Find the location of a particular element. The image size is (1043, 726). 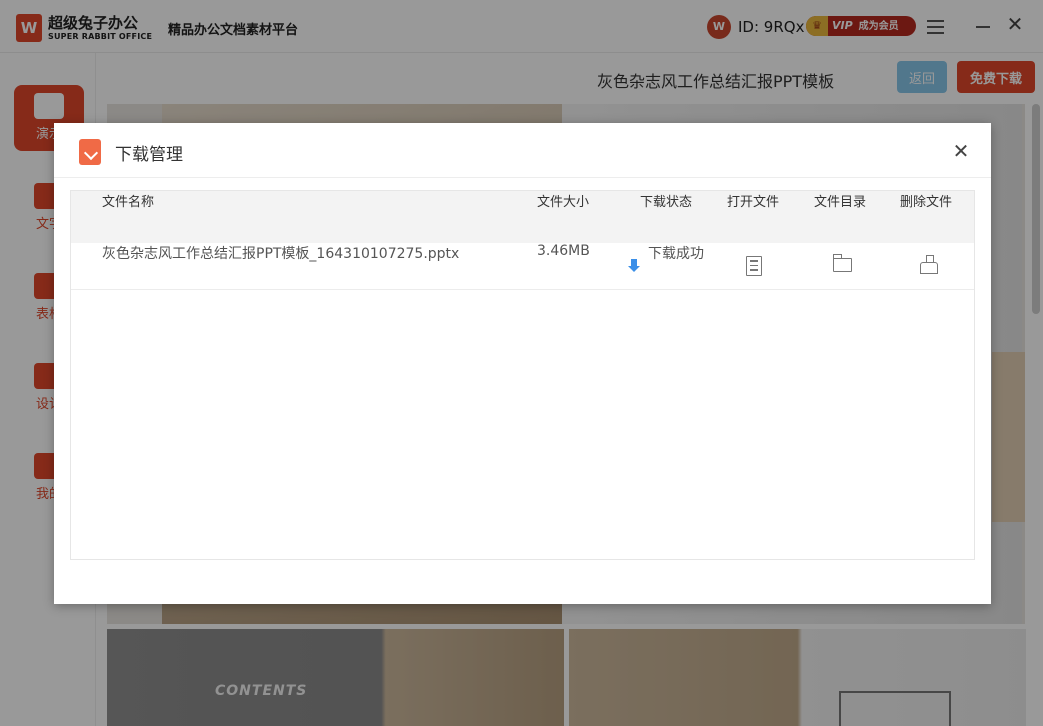

column-header-status: 下载状态 is located at coordinates (666, 202).